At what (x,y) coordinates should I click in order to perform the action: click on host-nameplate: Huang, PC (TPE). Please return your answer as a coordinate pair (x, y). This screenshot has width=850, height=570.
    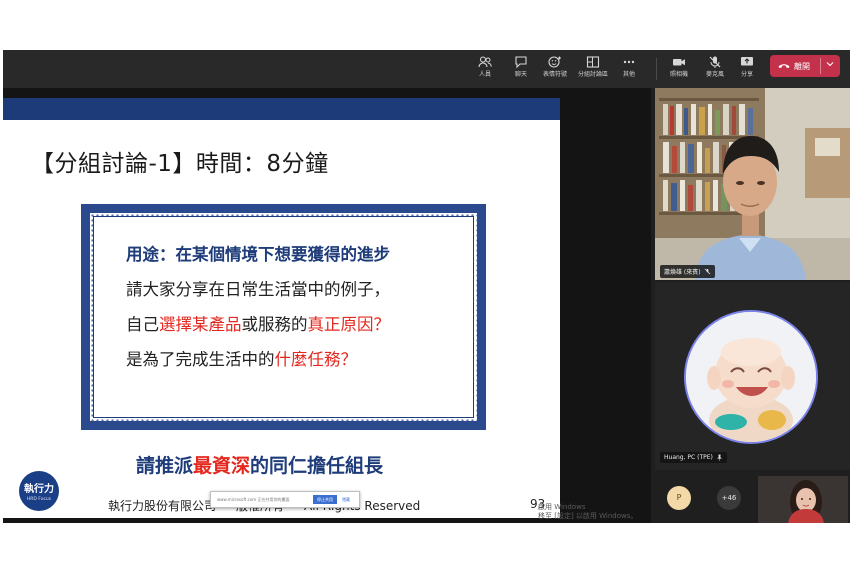
    Looking at the image, I should click on (693, 457).